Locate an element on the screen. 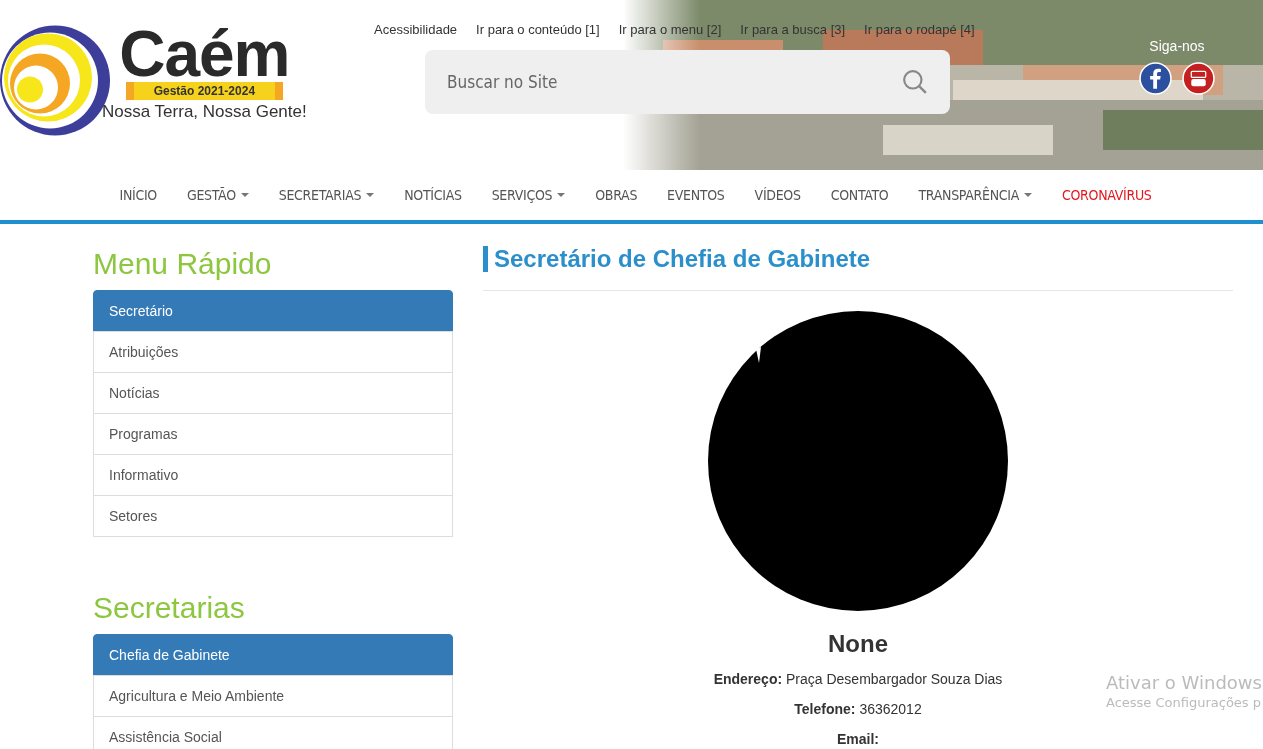 The width and height of the screenshot is (1263, 749). social-label: Siga-nos is located at coordinates (1177, 46).